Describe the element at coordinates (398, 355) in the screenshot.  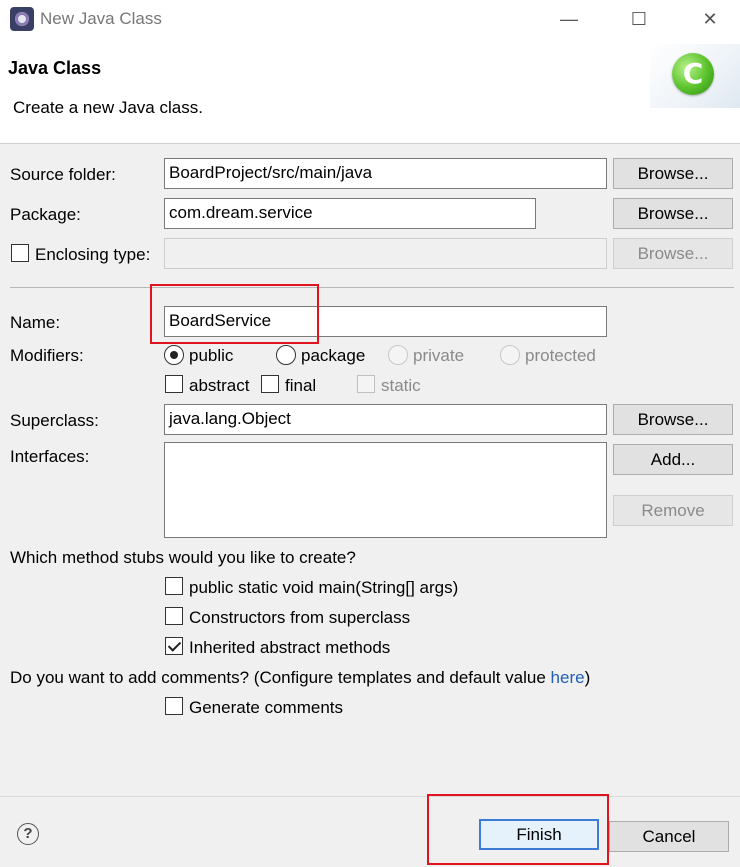
I see `modifier-private-radio` at that location.